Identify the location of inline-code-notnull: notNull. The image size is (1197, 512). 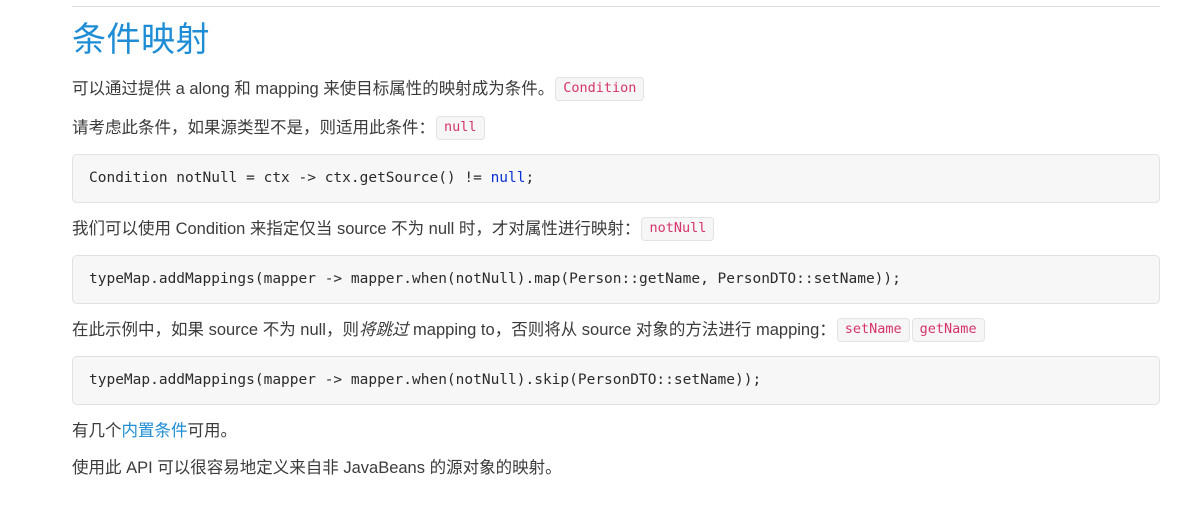
(678, 229).